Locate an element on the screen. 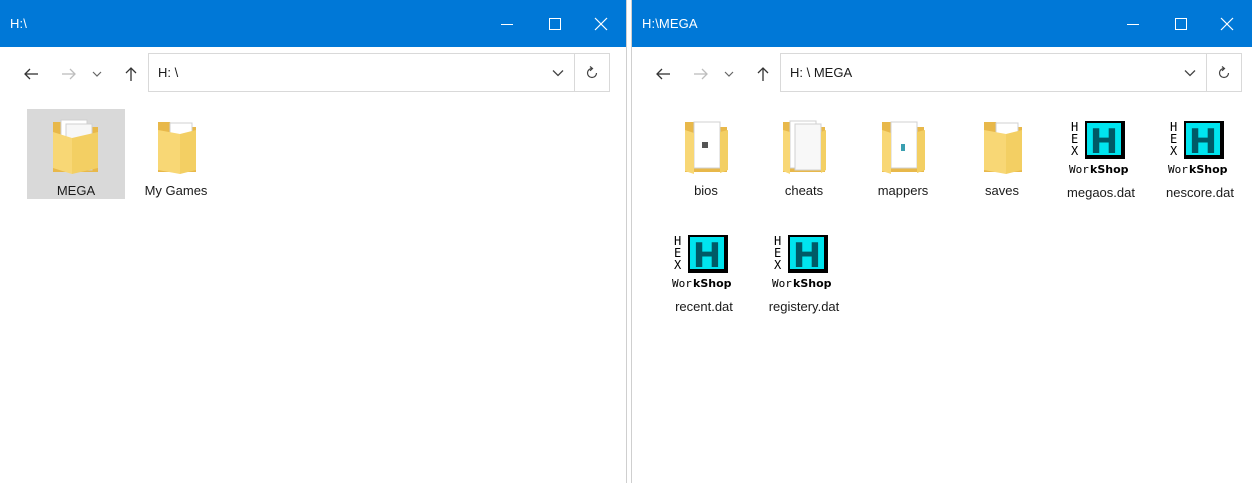  folder-item: bios is located at coordinates (706, 154).